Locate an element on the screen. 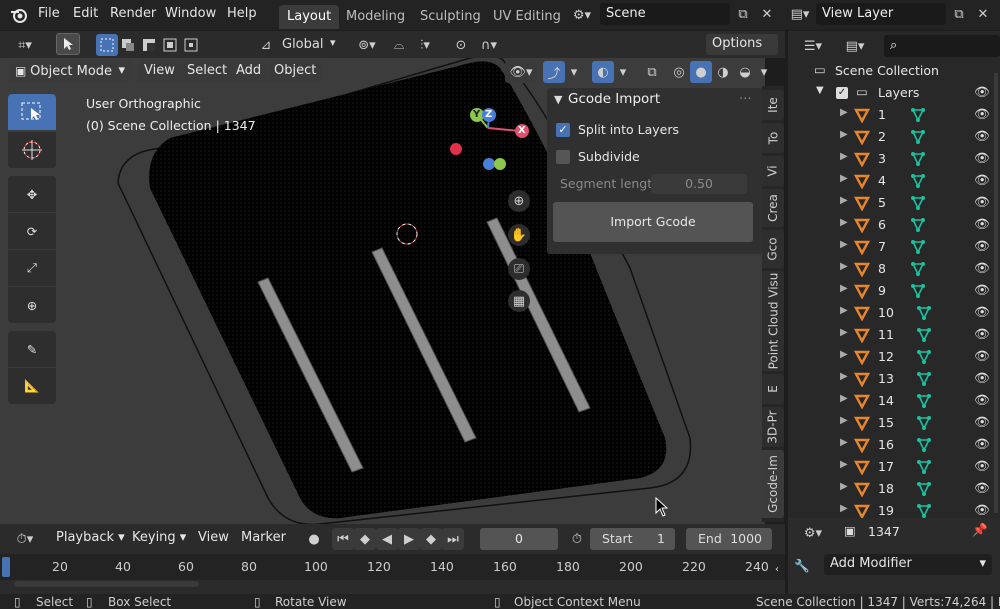  wireframe-shading-icon: ◎ is located at coordinates (679, 72).